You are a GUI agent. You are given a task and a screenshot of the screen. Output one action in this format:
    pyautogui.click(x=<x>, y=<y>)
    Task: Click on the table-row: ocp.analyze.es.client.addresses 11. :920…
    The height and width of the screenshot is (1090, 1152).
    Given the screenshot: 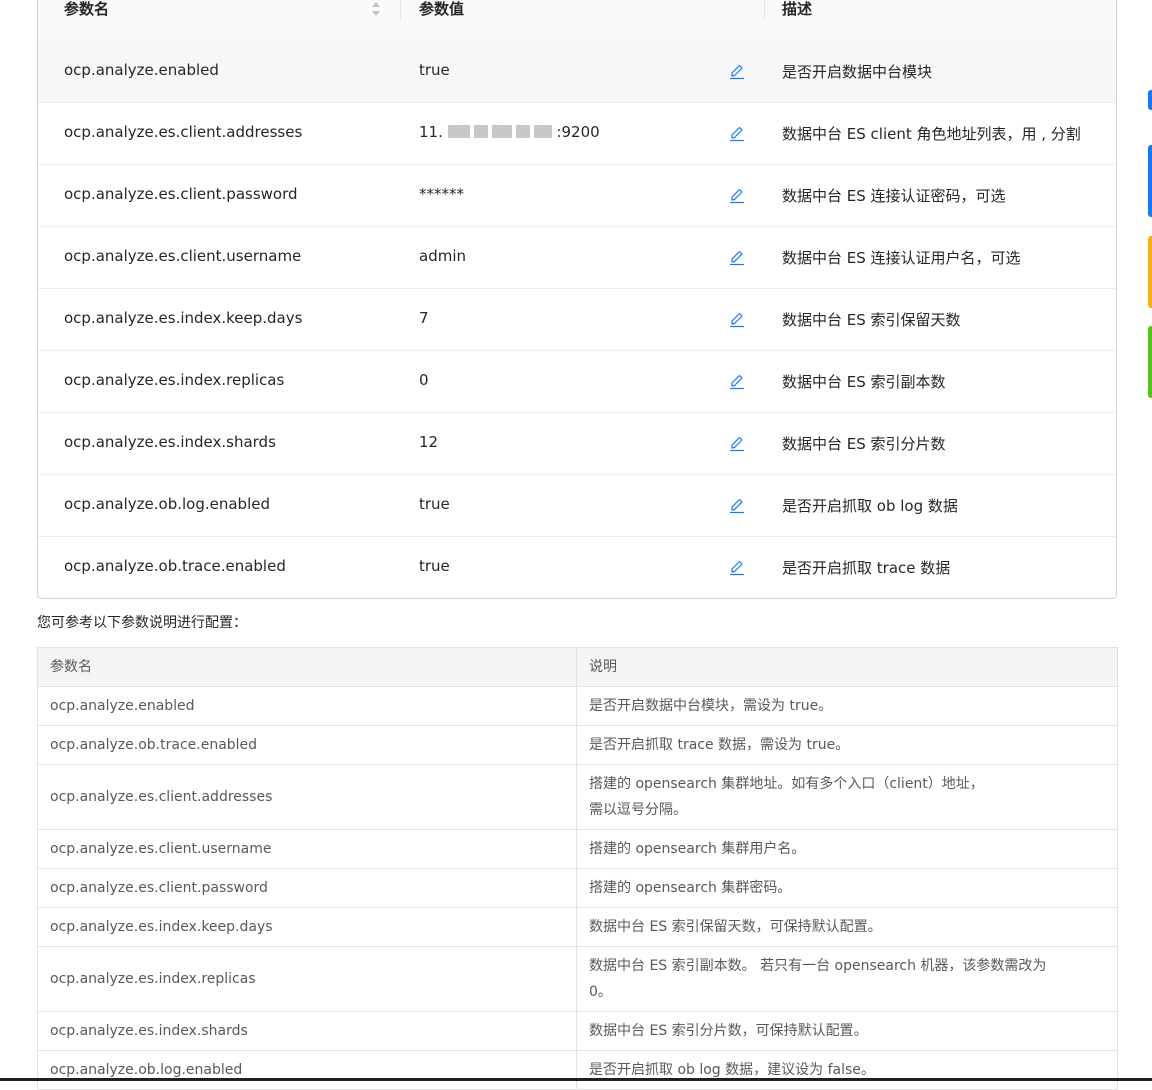 What is the action you would take?
    pyautogui.click(x=577, y=134)
    